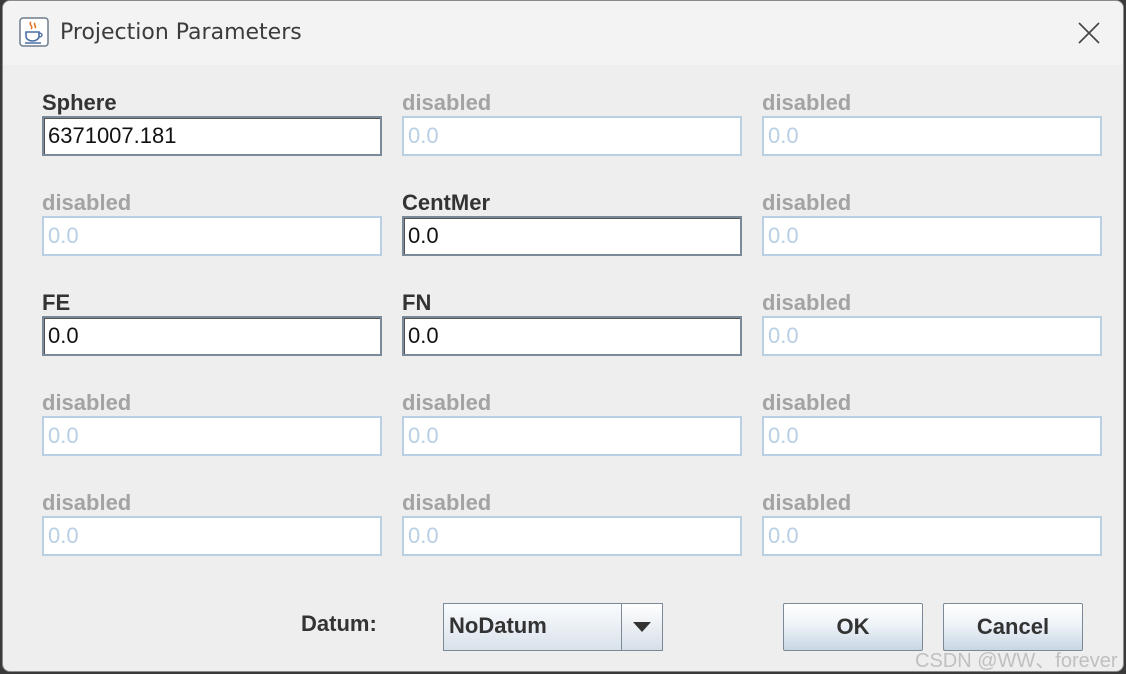 This screenshot has width=1126, height=674. Describe the element at coordinates (572, 236) in the screenshot. I see `centmer-input: 0.0` at that location.